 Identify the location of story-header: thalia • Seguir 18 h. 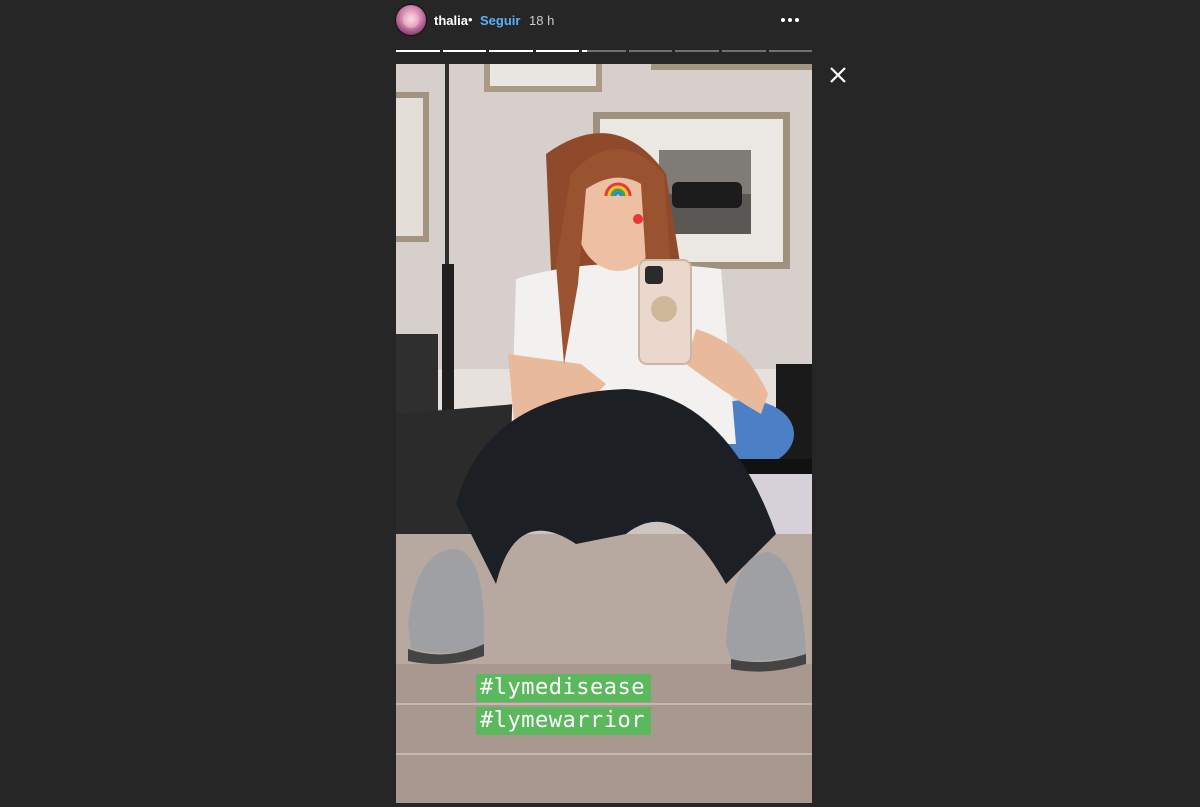
(604, 21).